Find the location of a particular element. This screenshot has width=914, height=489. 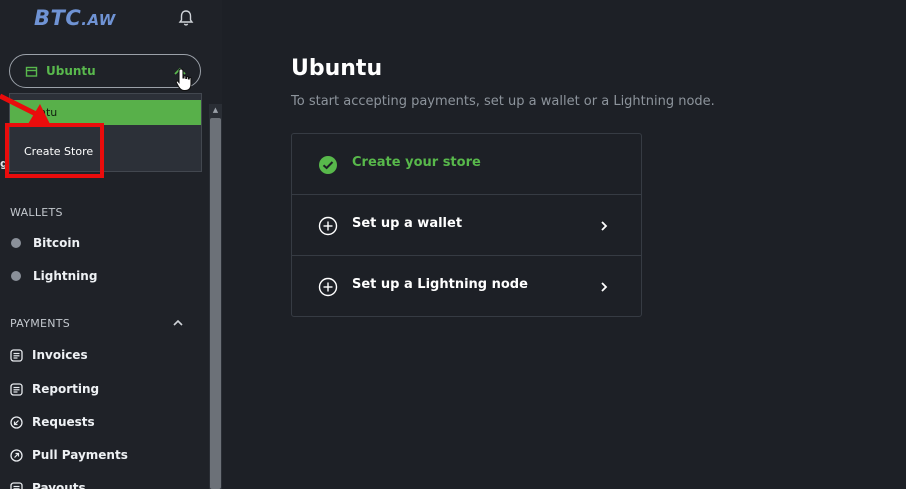

sidebar-item-reporting: Reporting is located at coordinates (54, 389).